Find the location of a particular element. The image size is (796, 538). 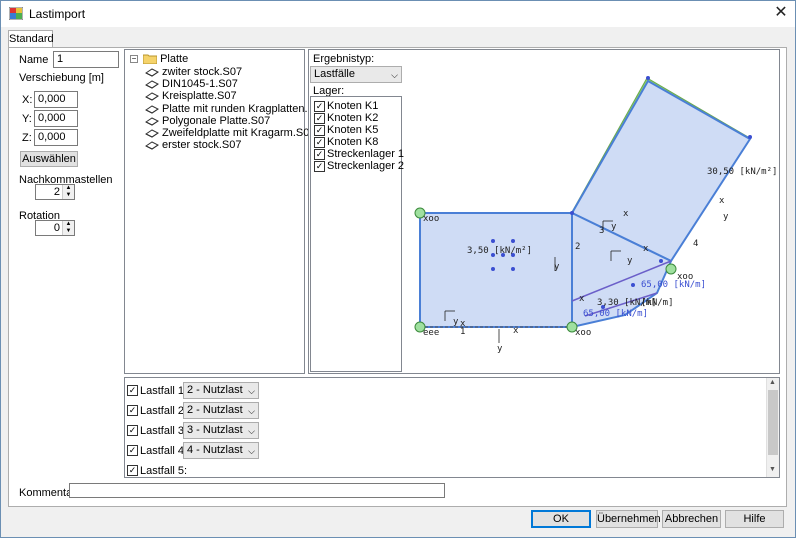

tree-item: DIN1045-1.S07 is located at coordinates (191, 84).